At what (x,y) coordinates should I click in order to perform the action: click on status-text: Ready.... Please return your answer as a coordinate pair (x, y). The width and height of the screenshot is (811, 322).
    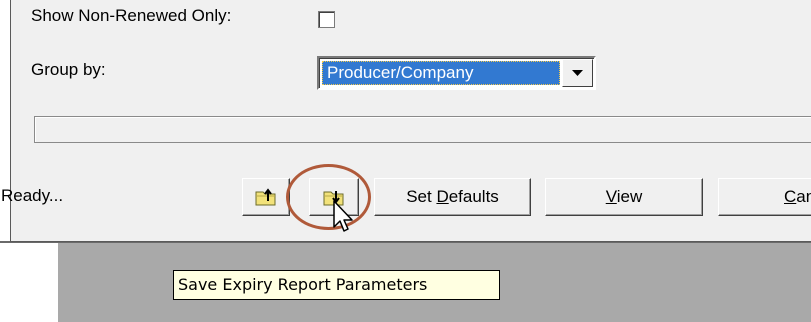
    Looking at the image, I should click on (32, 195).